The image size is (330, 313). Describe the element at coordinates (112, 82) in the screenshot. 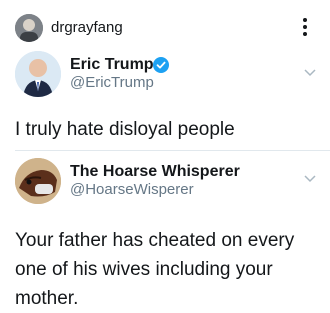

I see `tweet-1-handle: @EricTrump` at that location.